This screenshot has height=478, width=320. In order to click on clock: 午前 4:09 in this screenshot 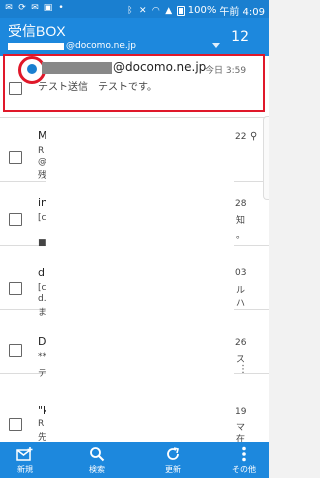, I will do `click(242, 12)`.